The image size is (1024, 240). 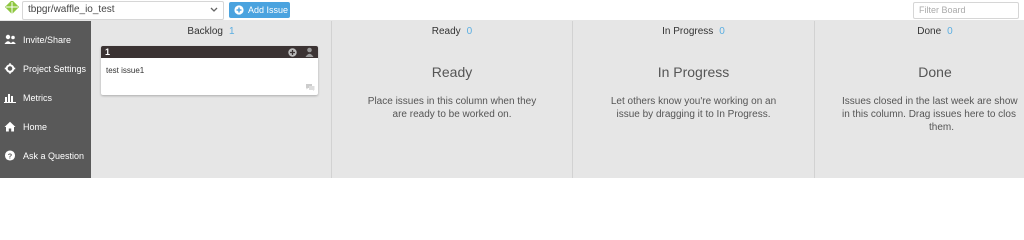 I want to click on description-line: them., so click(x=942, y=127).